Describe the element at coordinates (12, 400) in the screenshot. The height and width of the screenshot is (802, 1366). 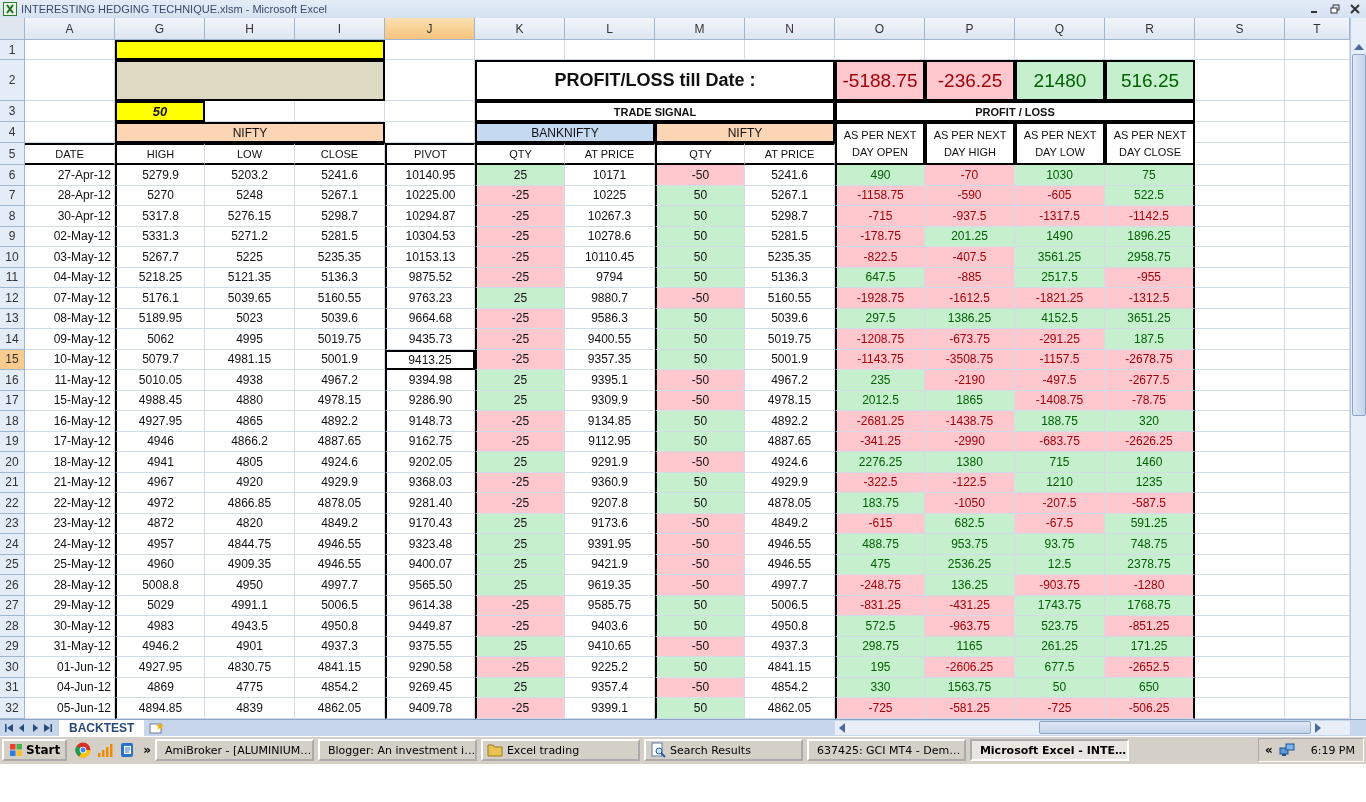
I see `row-header: 17` at that location.